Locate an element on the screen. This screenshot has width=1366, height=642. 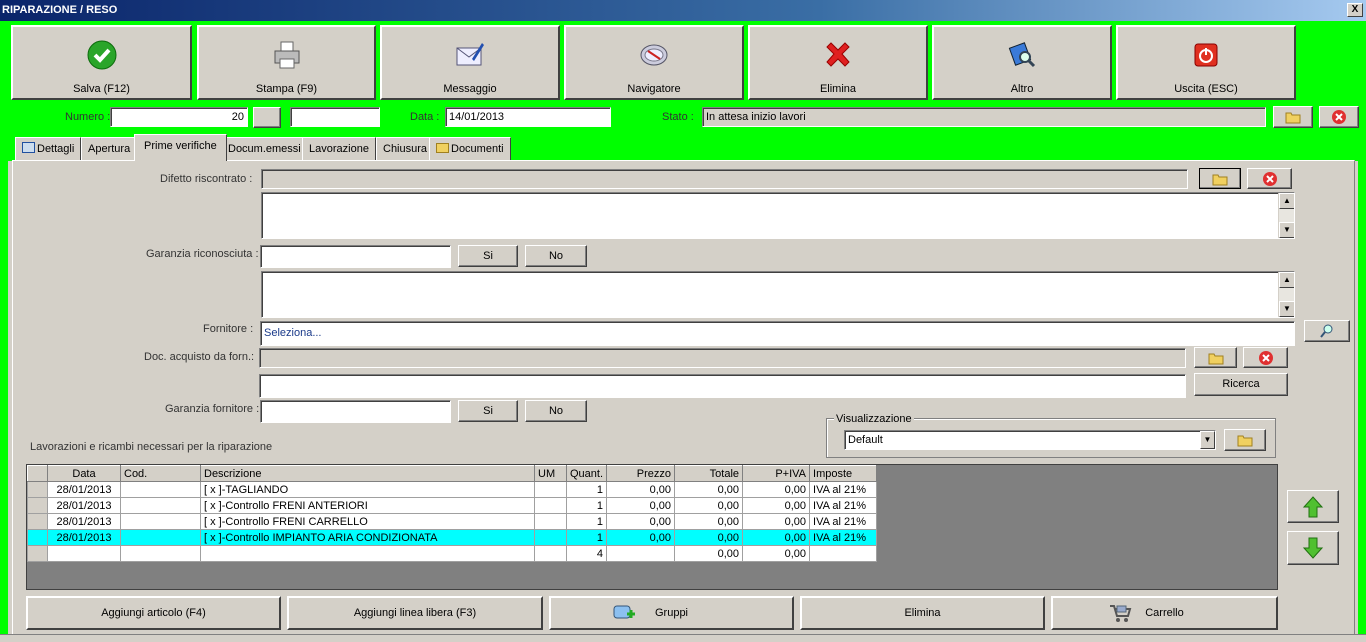
save-button: Salva (F12) is located at coordinates (101, 62).